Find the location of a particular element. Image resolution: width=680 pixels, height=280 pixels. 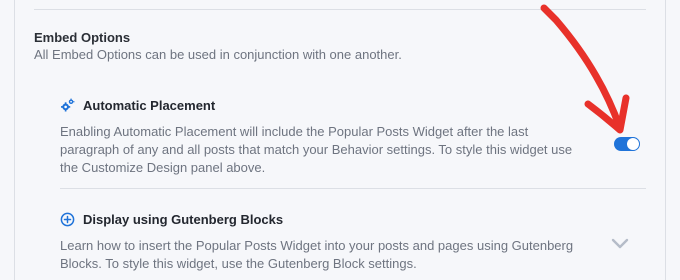

toggle-knob is located at coordinates (633, 144).